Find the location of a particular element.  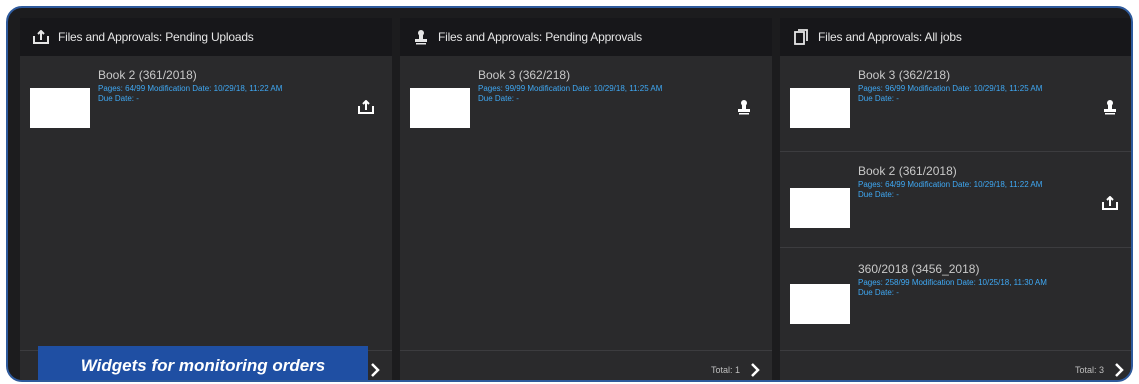

widget-footer: Total: 1 is located at coordinates (586, 365).